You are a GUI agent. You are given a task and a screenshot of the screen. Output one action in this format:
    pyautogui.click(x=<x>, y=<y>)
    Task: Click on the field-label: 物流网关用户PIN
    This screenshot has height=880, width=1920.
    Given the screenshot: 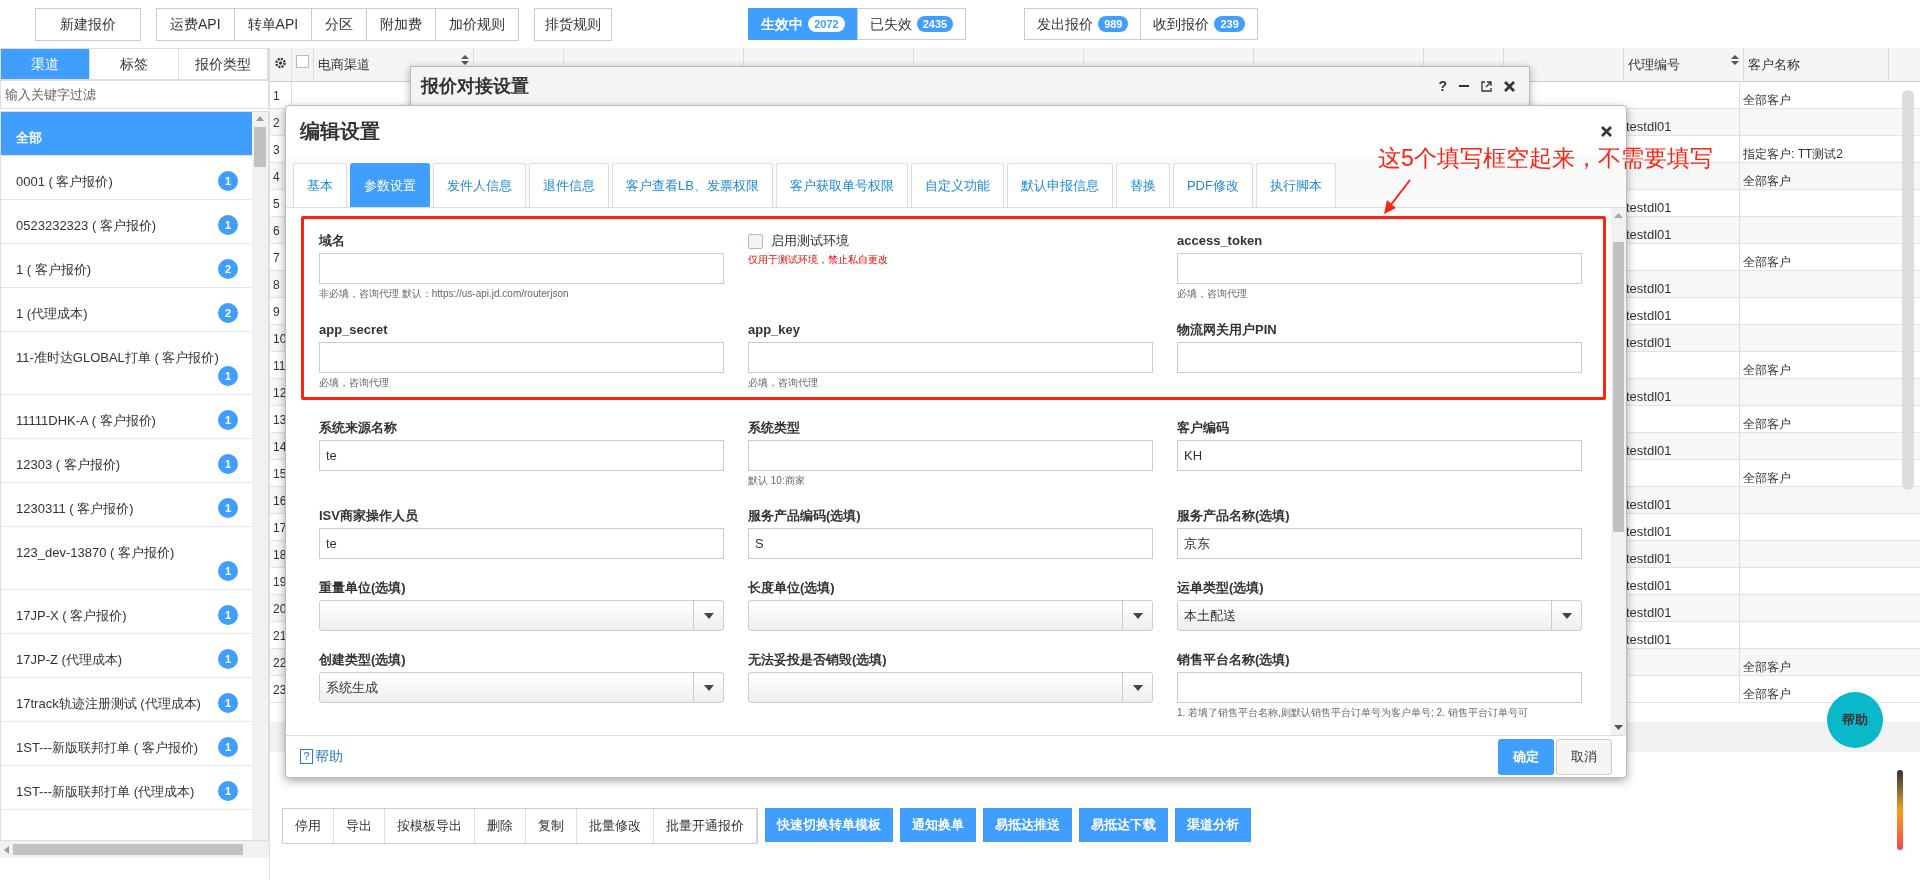 What is the action you would take?
    pyautogui.click(x=1227, y=329)
    